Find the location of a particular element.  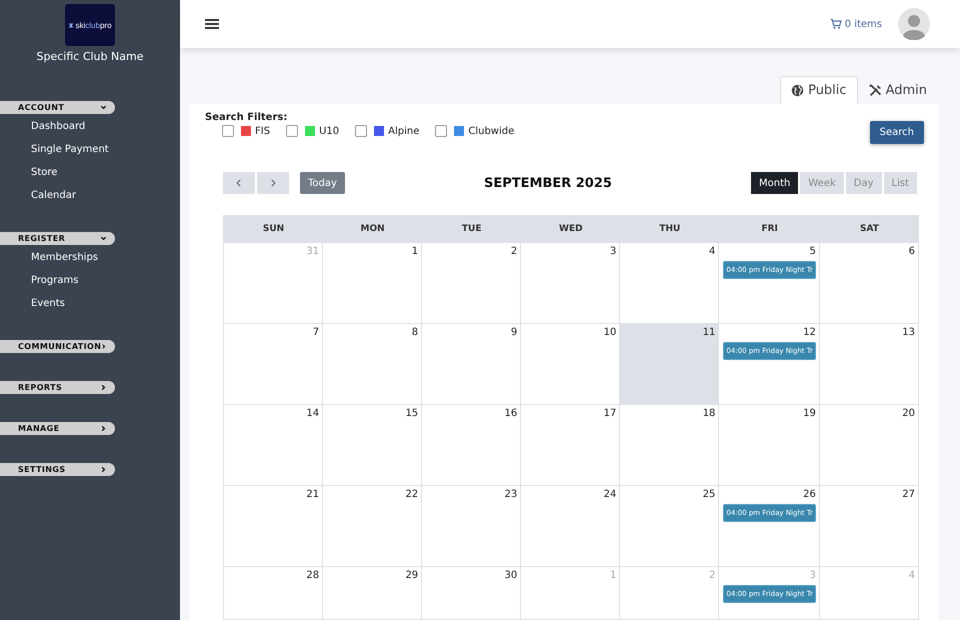

cart-icon is located at coordinates (836, 24).